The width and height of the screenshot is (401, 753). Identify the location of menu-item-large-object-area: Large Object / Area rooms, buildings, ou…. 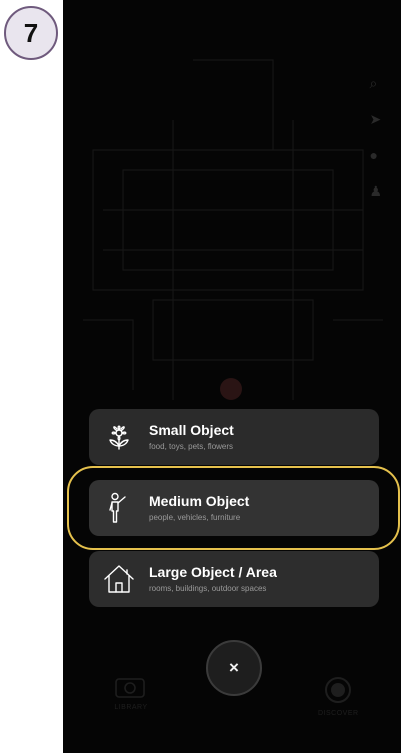
(234, 579).